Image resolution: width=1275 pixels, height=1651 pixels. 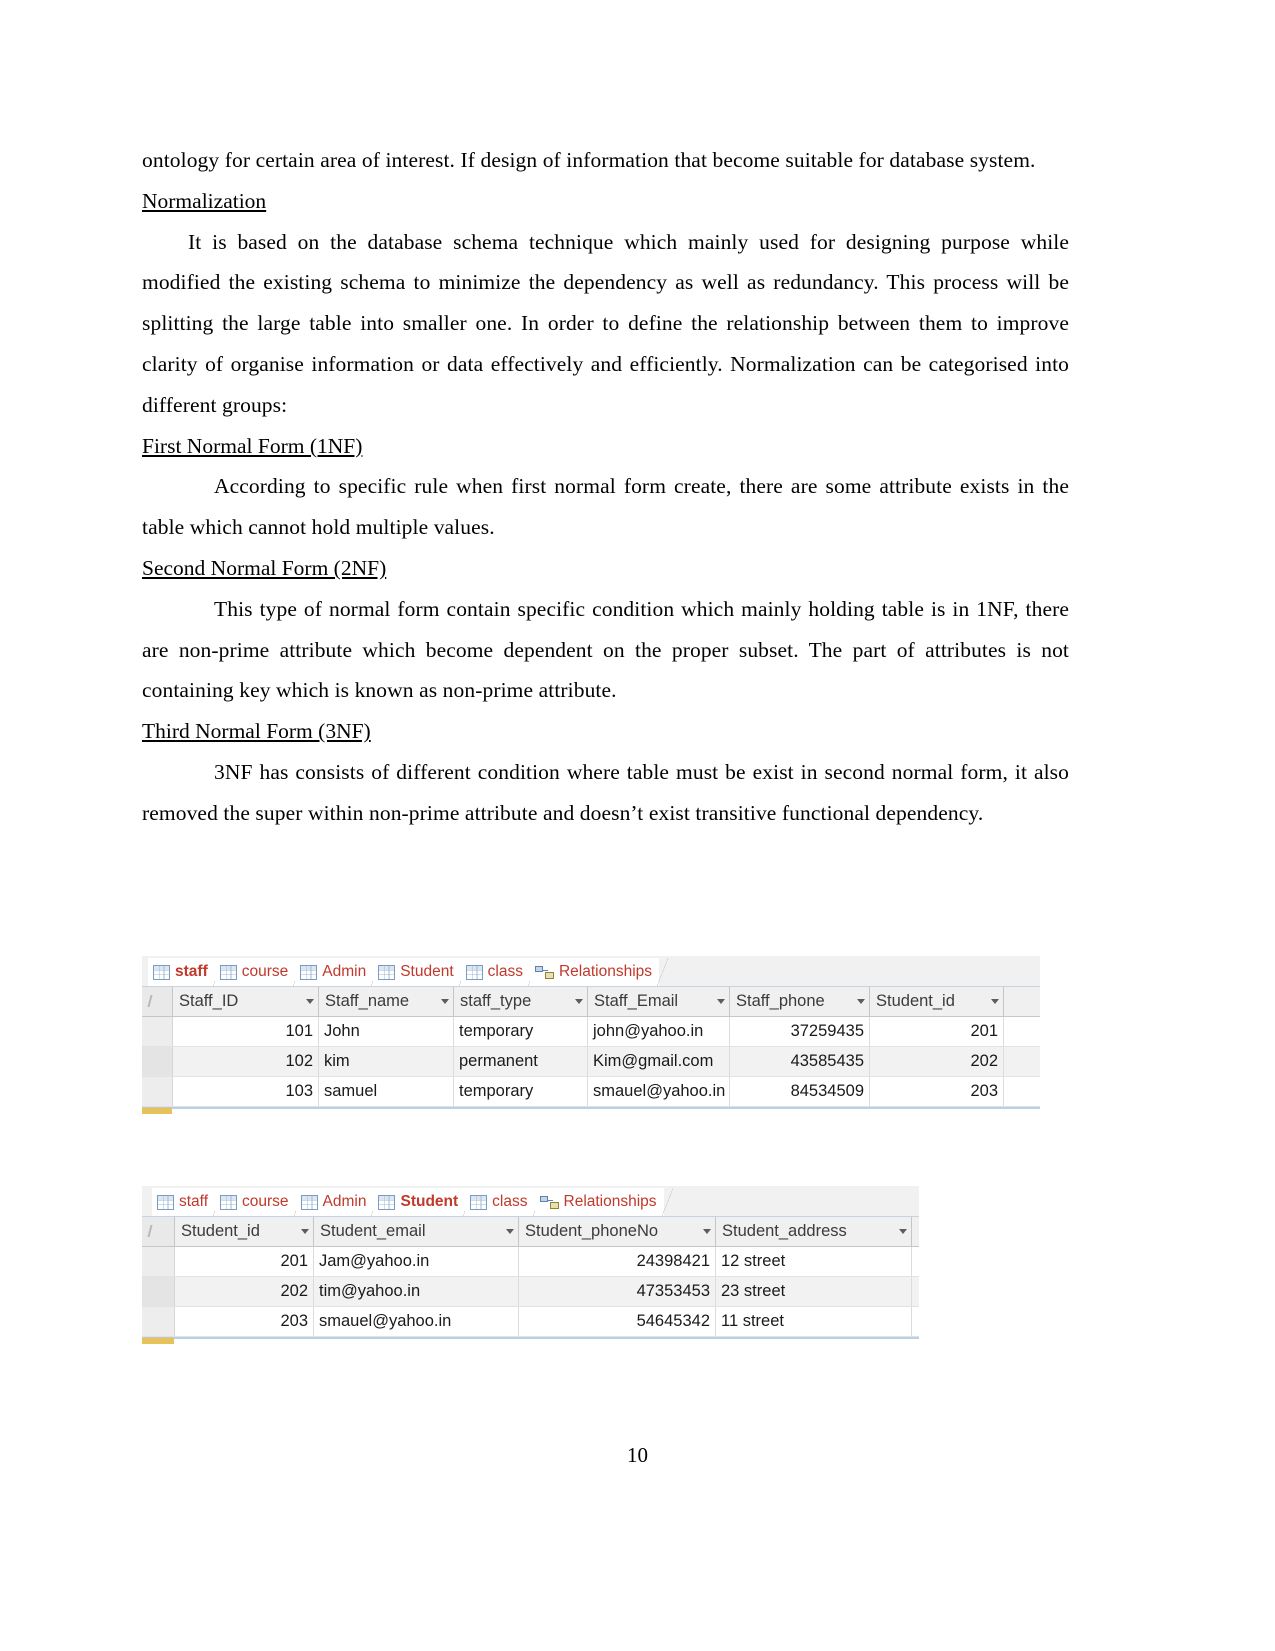 I want to click on column-header-student_phoneno: Student_phoneNo, so click(x=617, y=1231).